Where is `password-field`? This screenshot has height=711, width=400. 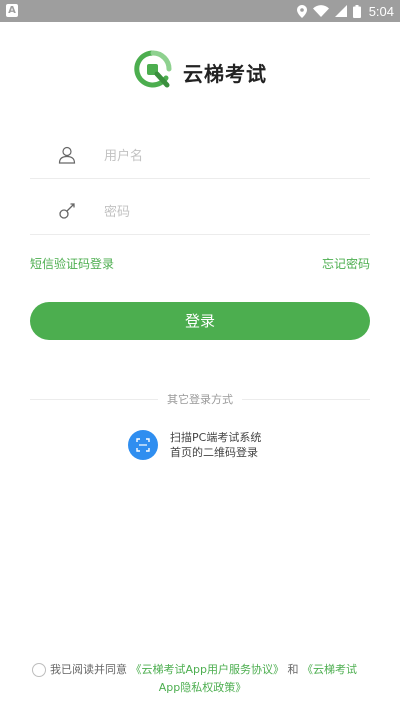
password-field is located at coordinates (200, 212).